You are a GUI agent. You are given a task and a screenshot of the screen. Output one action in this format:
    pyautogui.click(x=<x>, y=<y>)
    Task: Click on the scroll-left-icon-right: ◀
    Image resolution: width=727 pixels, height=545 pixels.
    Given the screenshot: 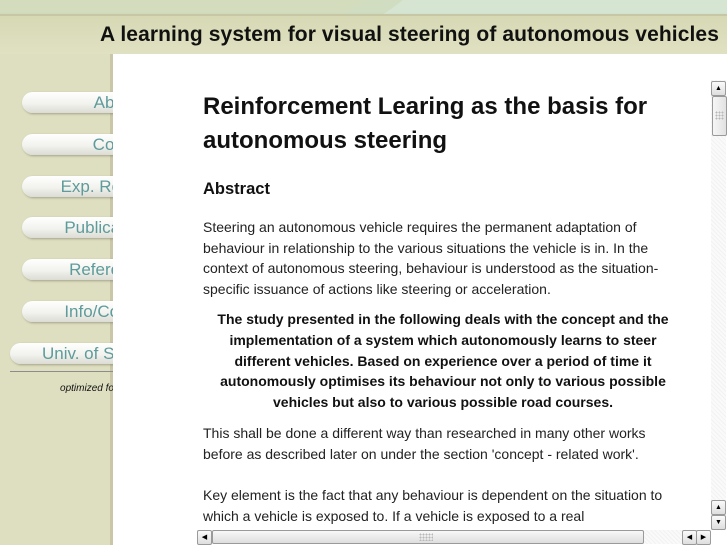 What is the action you would take?
    pyautogui.click(x=689, y=537)
    